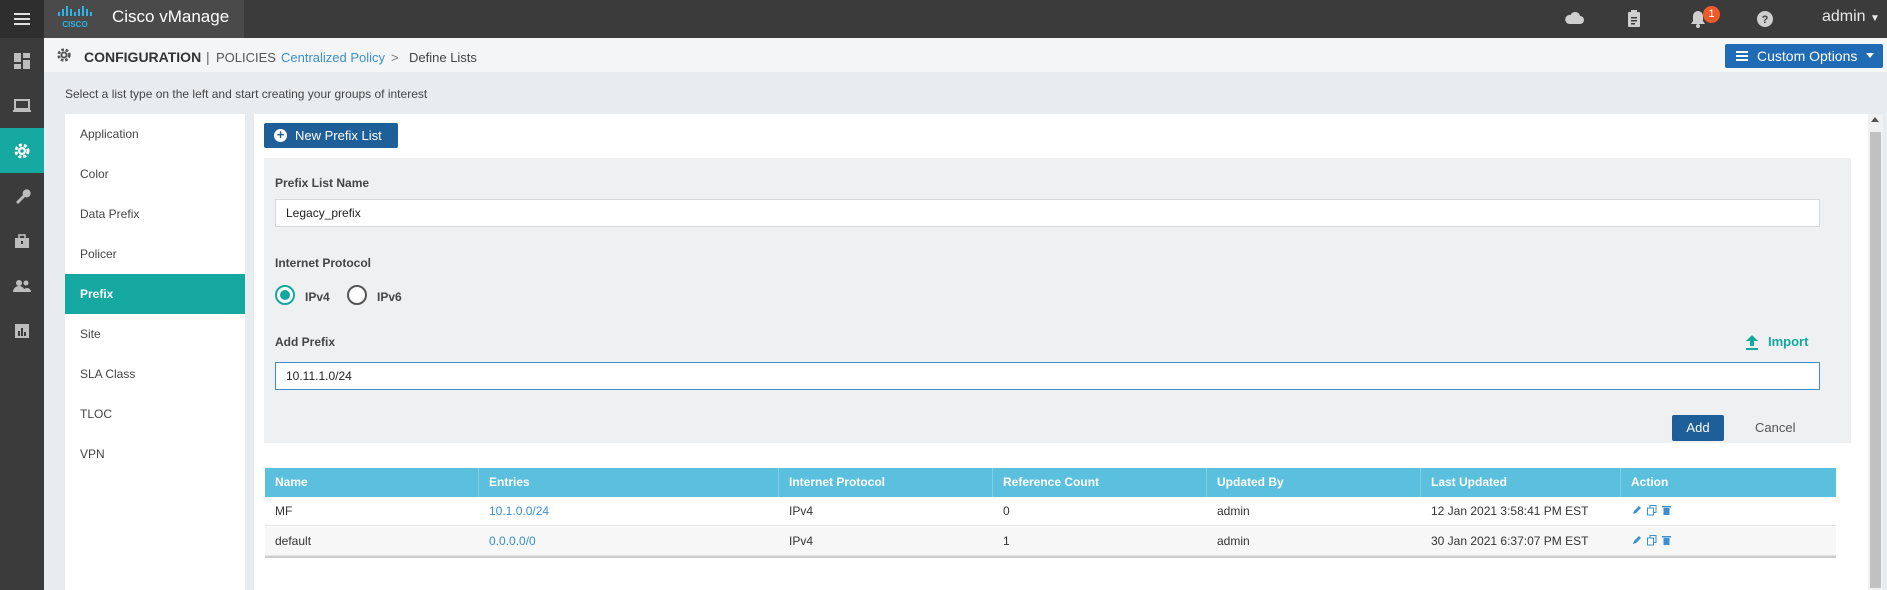  I want to click on cell-last-updated: 12 Jan 2021 3:58:41 PM EST, so click(1510, 511).